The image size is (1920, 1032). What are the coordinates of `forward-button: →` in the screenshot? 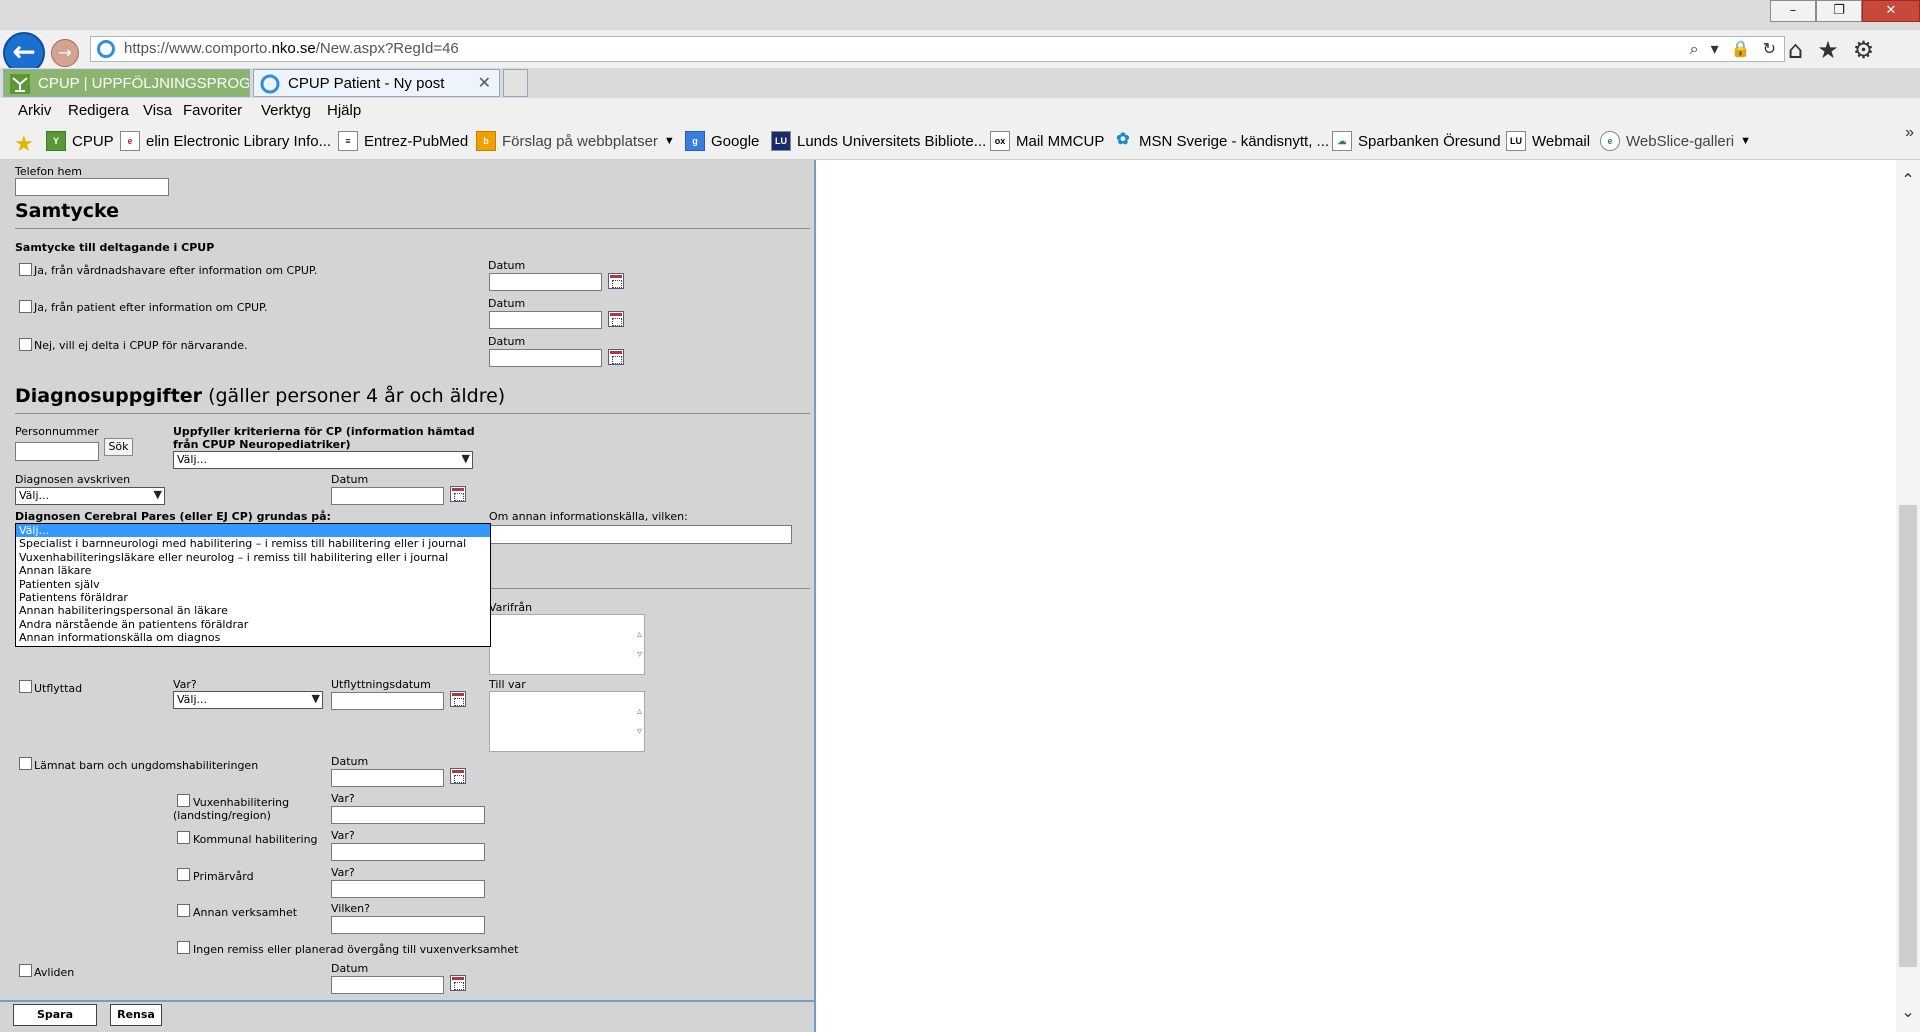 It's located at (65, 53).